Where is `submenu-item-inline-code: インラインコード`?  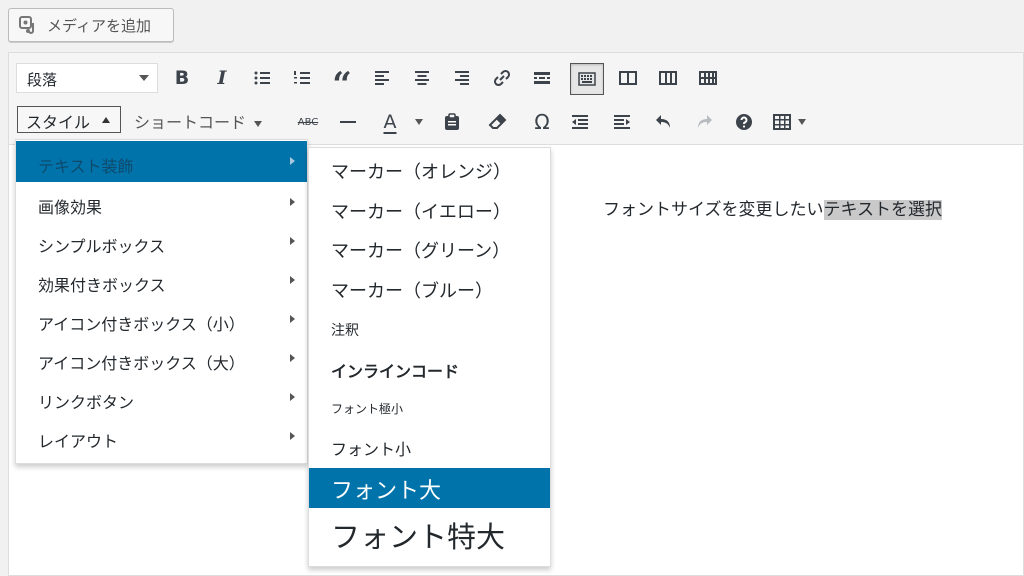 submenu-item-inline-code: インラインコード is located at coordinates (429, 370).